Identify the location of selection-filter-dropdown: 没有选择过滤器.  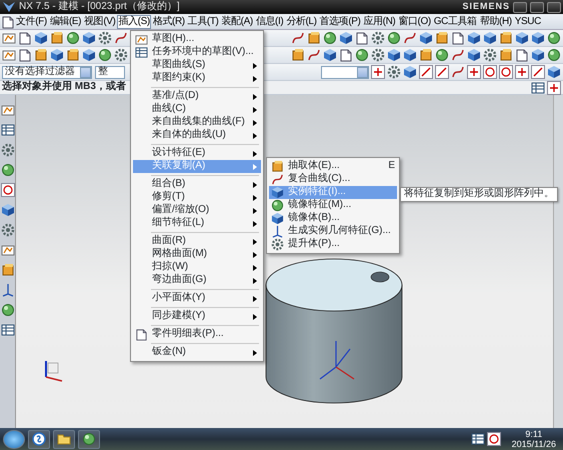
(47, 72).